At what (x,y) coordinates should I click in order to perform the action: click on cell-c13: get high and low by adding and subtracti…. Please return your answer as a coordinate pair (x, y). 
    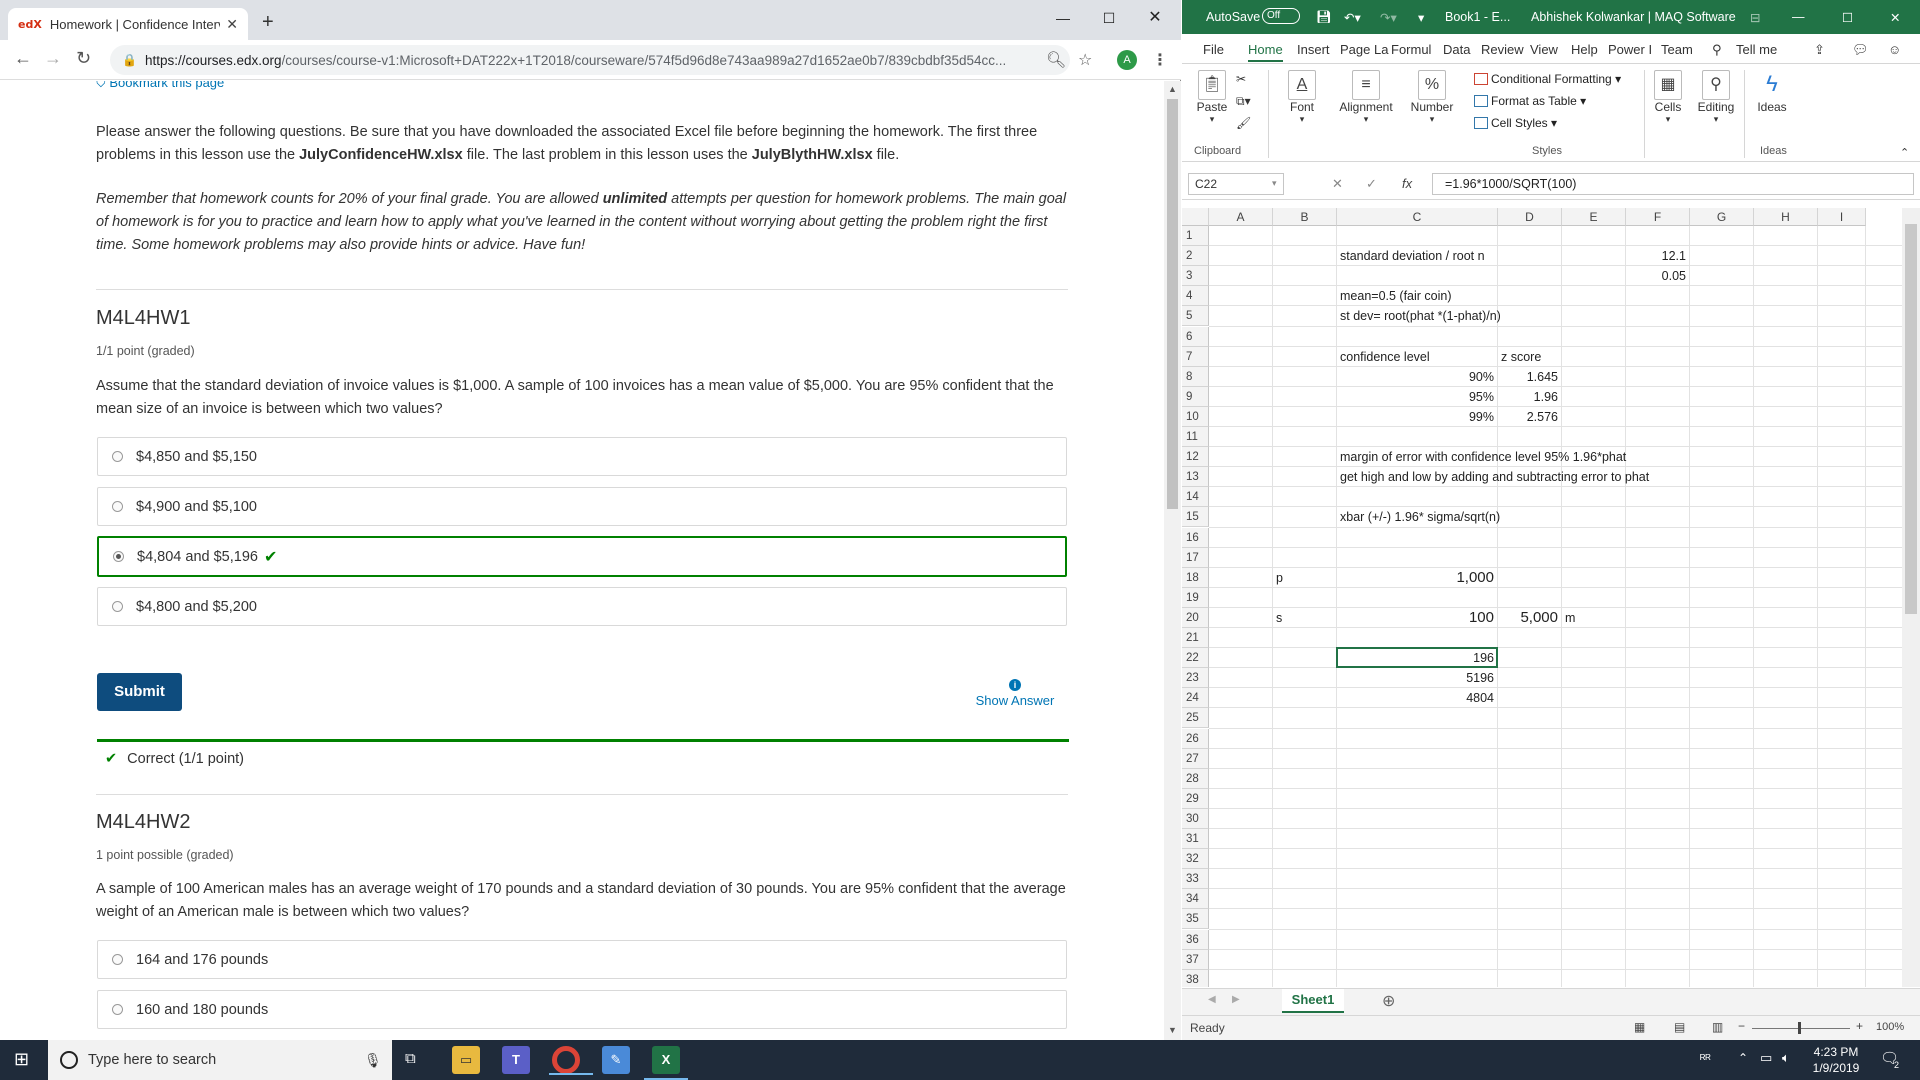
    Looking at the image, I should click on (1494, 477).